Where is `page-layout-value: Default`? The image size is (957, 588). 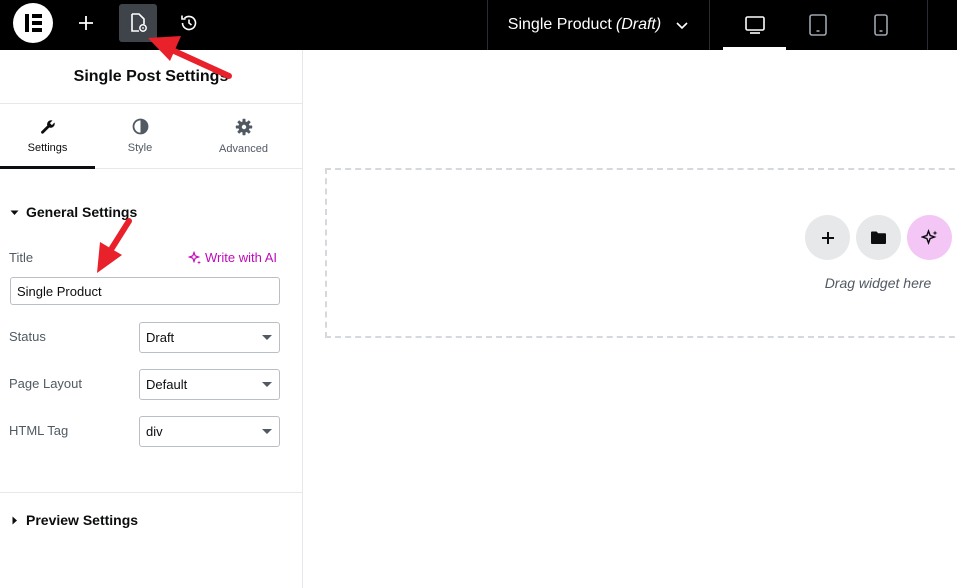 page-layout-value: Default is located at coordinates (167, 384).